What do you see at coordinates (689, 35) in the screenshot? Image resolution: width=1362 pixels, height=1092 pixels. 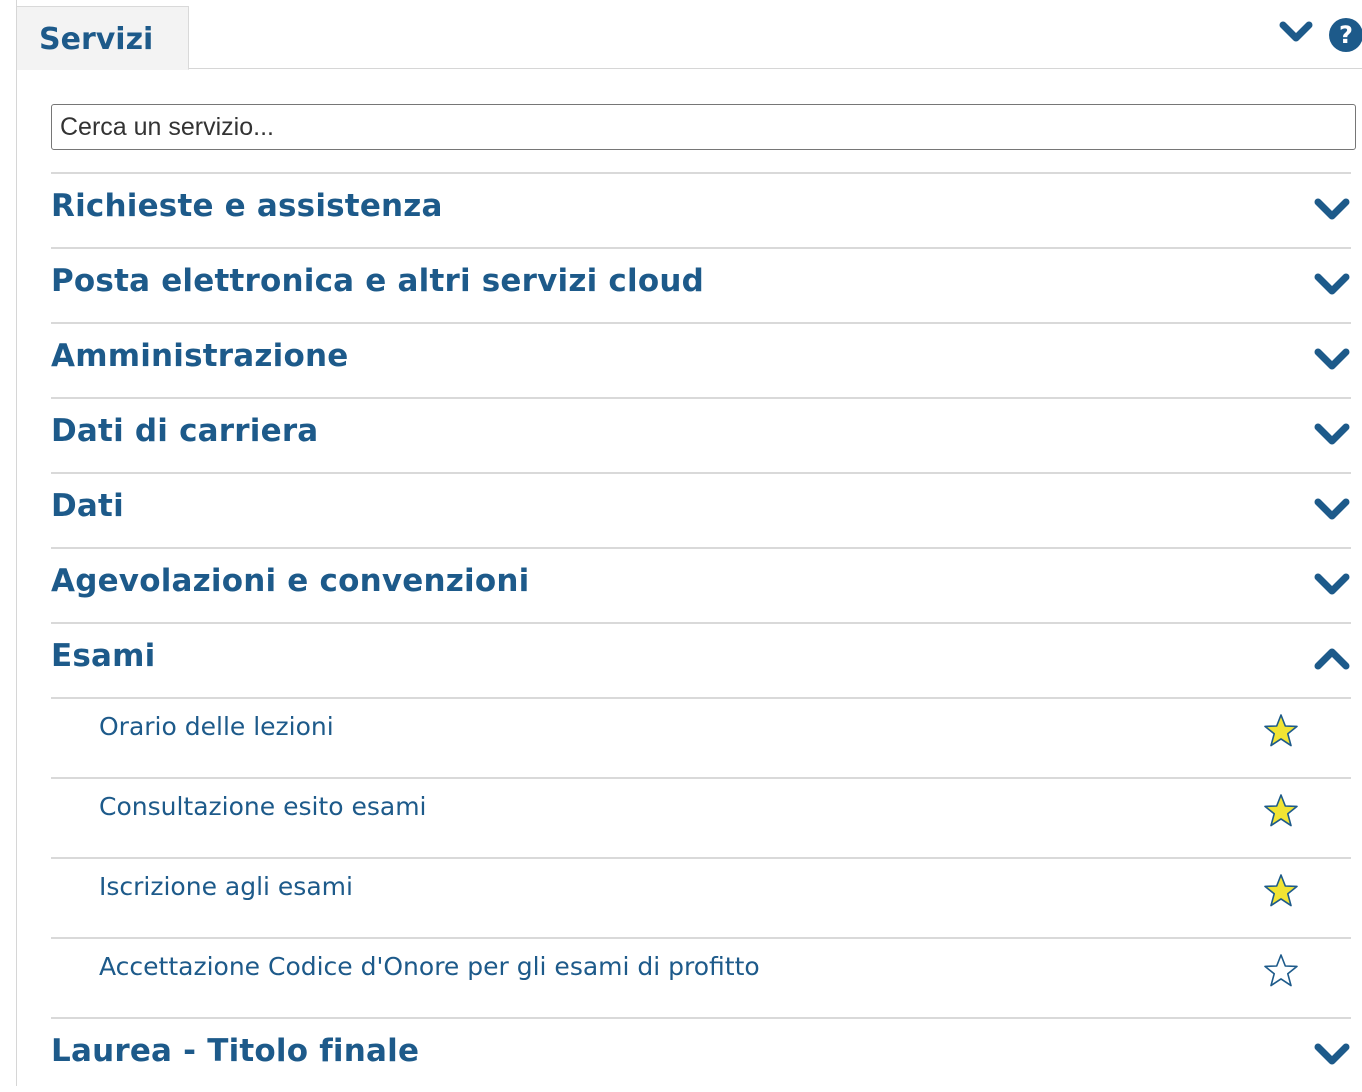 I see `tab-strip: Servizi ?` at bounding box center [689, 35].